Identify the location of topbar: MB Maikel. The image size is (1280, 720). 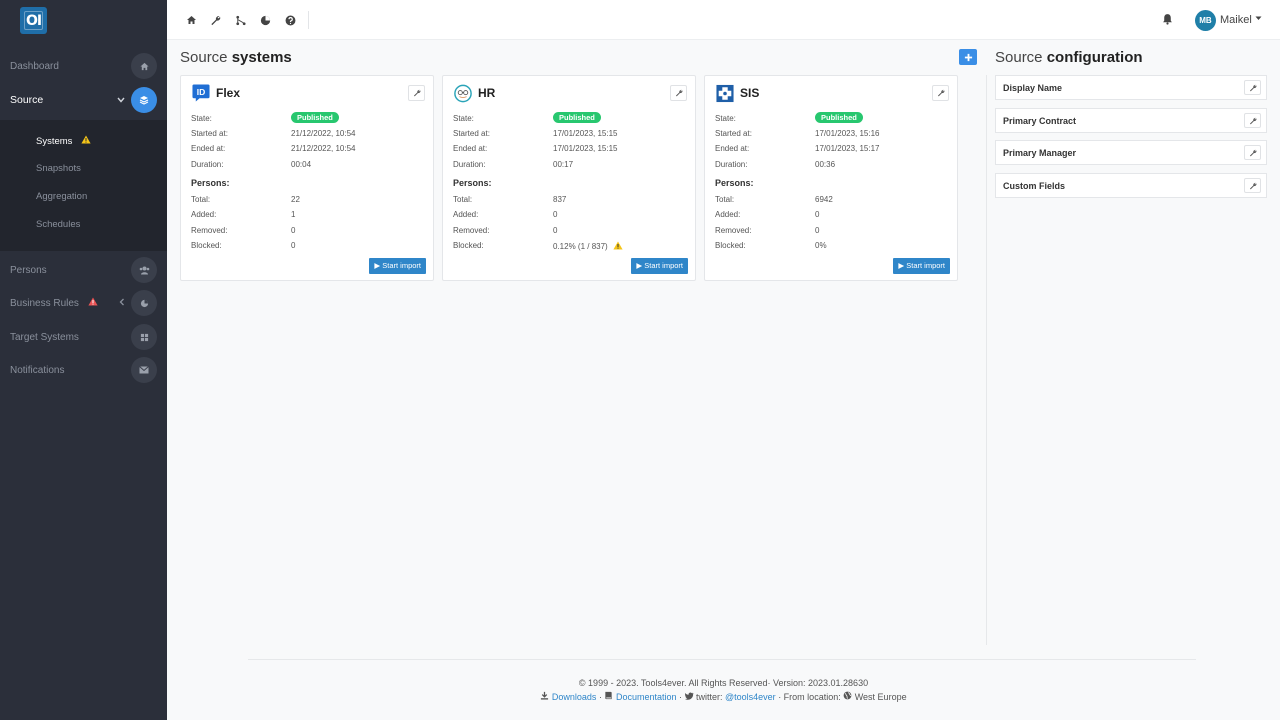
(723, 20).